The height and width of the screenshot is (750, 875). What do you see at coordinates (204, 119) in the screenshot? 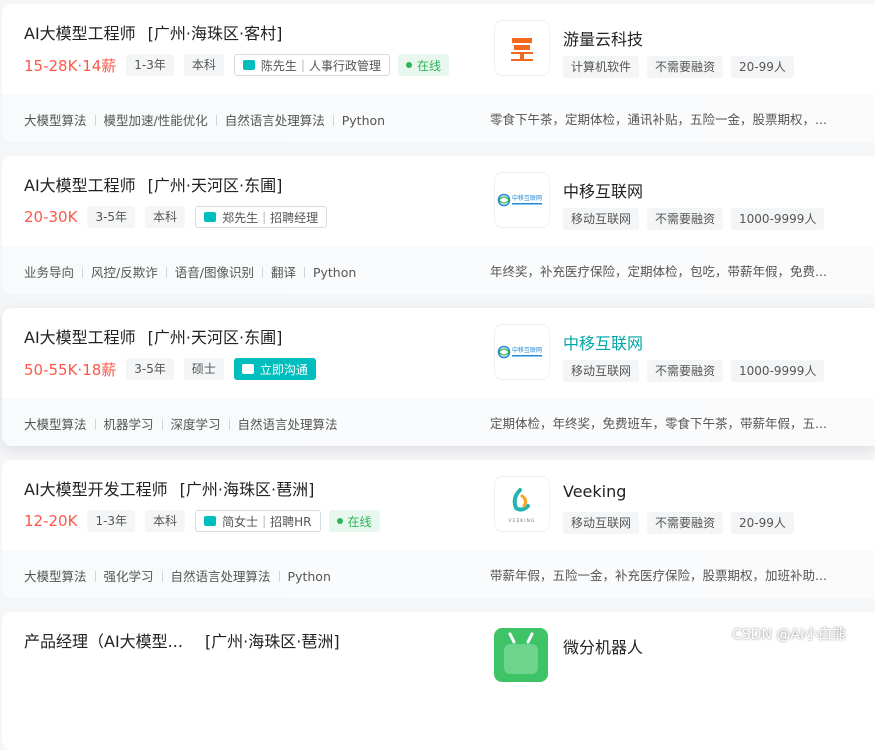
I see `skill-tags: 大模型算法 模型加速/性能优化 自然语言处理算法 Python` at bounding box center [204, 119].